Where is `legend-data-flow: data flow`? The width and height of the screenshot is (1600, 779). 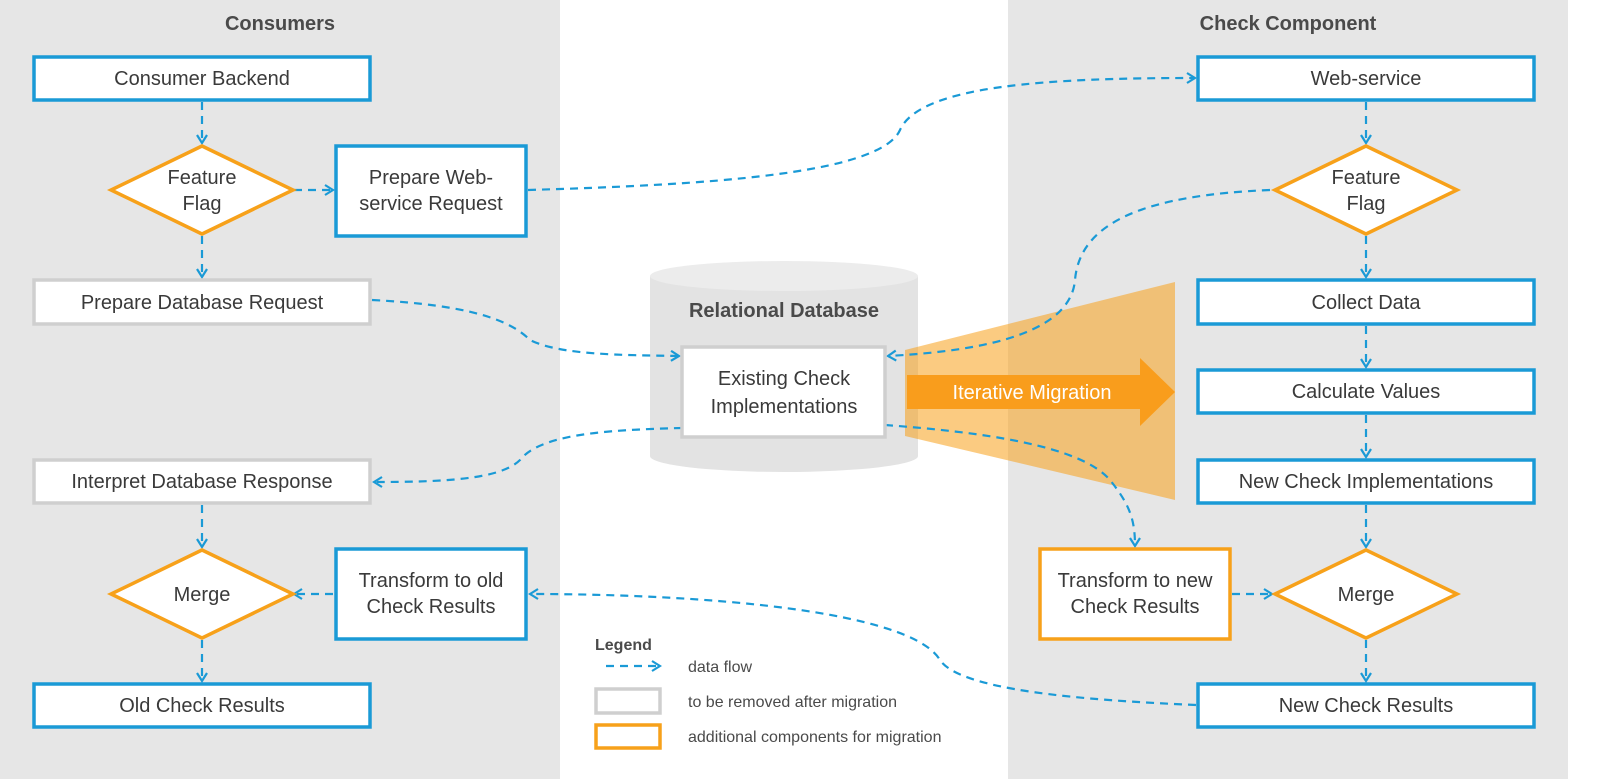
legend-data-flow: data flow is located at coordinates (720, 667).